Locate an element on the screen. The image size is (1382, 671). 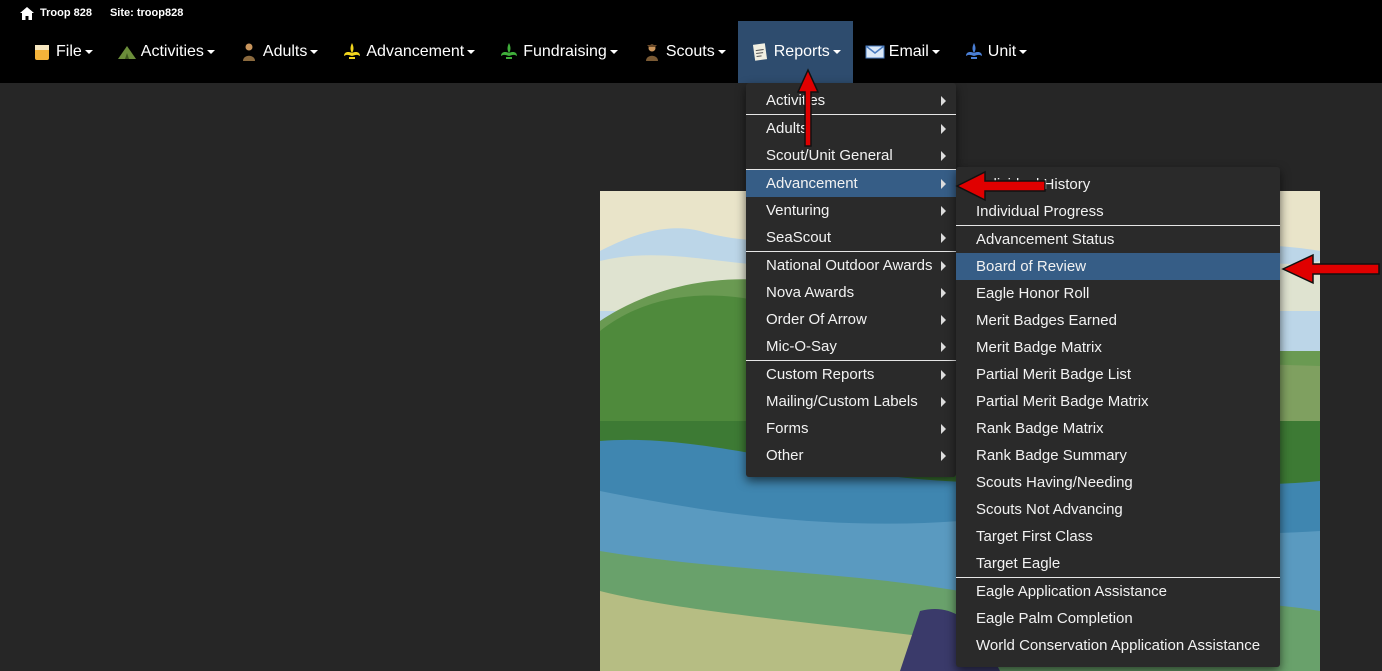
menu-item-partial-merit-badge-matrix: Partial Merit Badge Matrix is located at coordinates (1118, 401).